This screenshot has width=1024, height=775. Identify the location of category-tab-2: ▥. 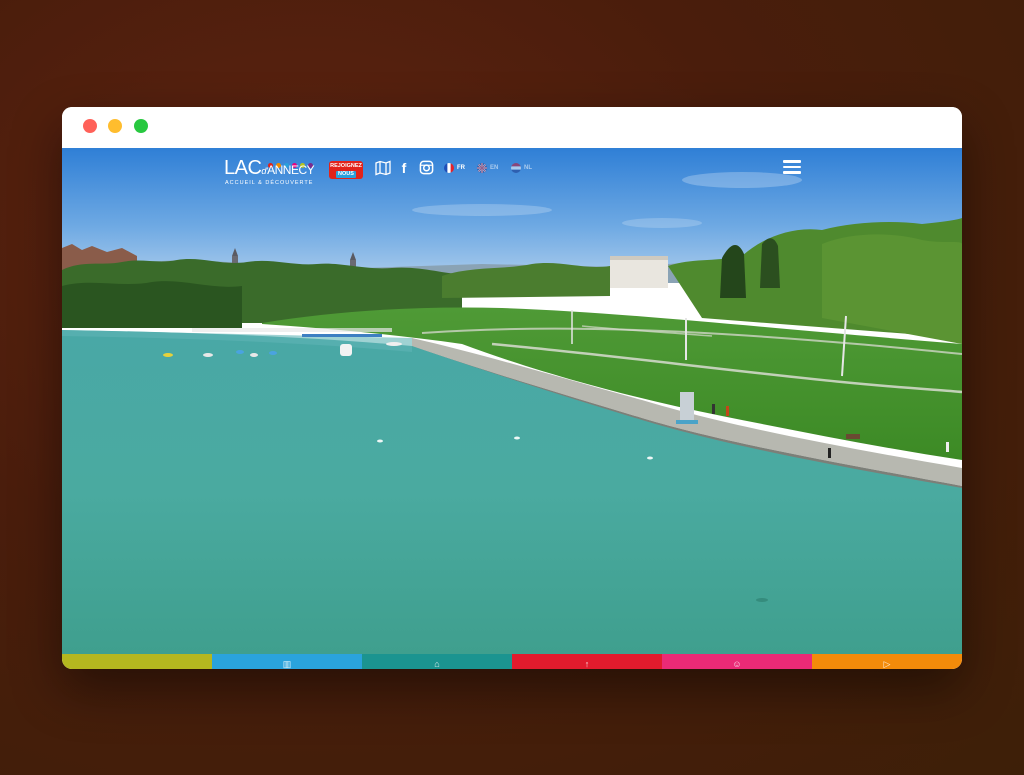
(287, 661).